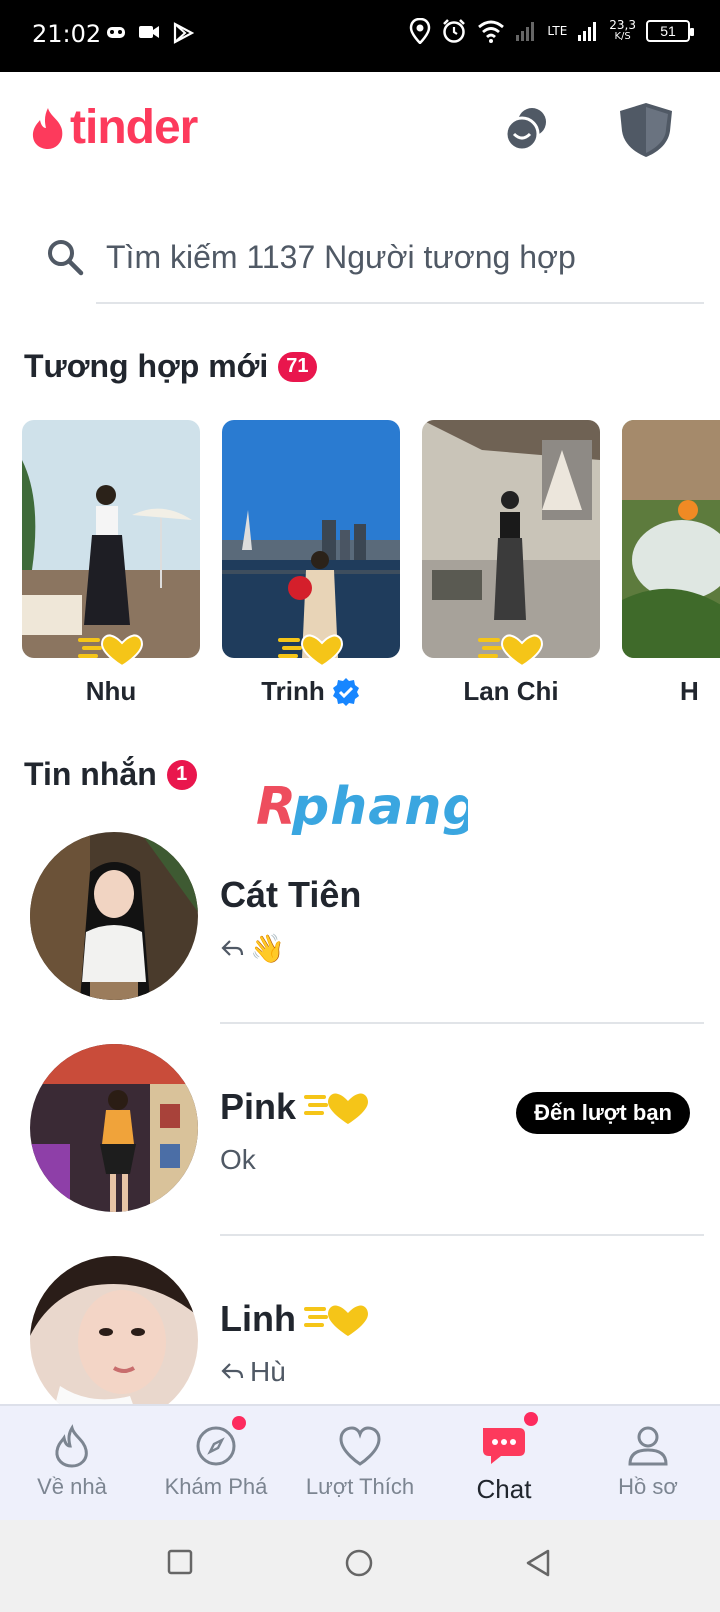 This screenshot has width=720, height=1612. Describe the element at coordinates (454, 31) in the screenshot. I see `alarm-icon` at that location.